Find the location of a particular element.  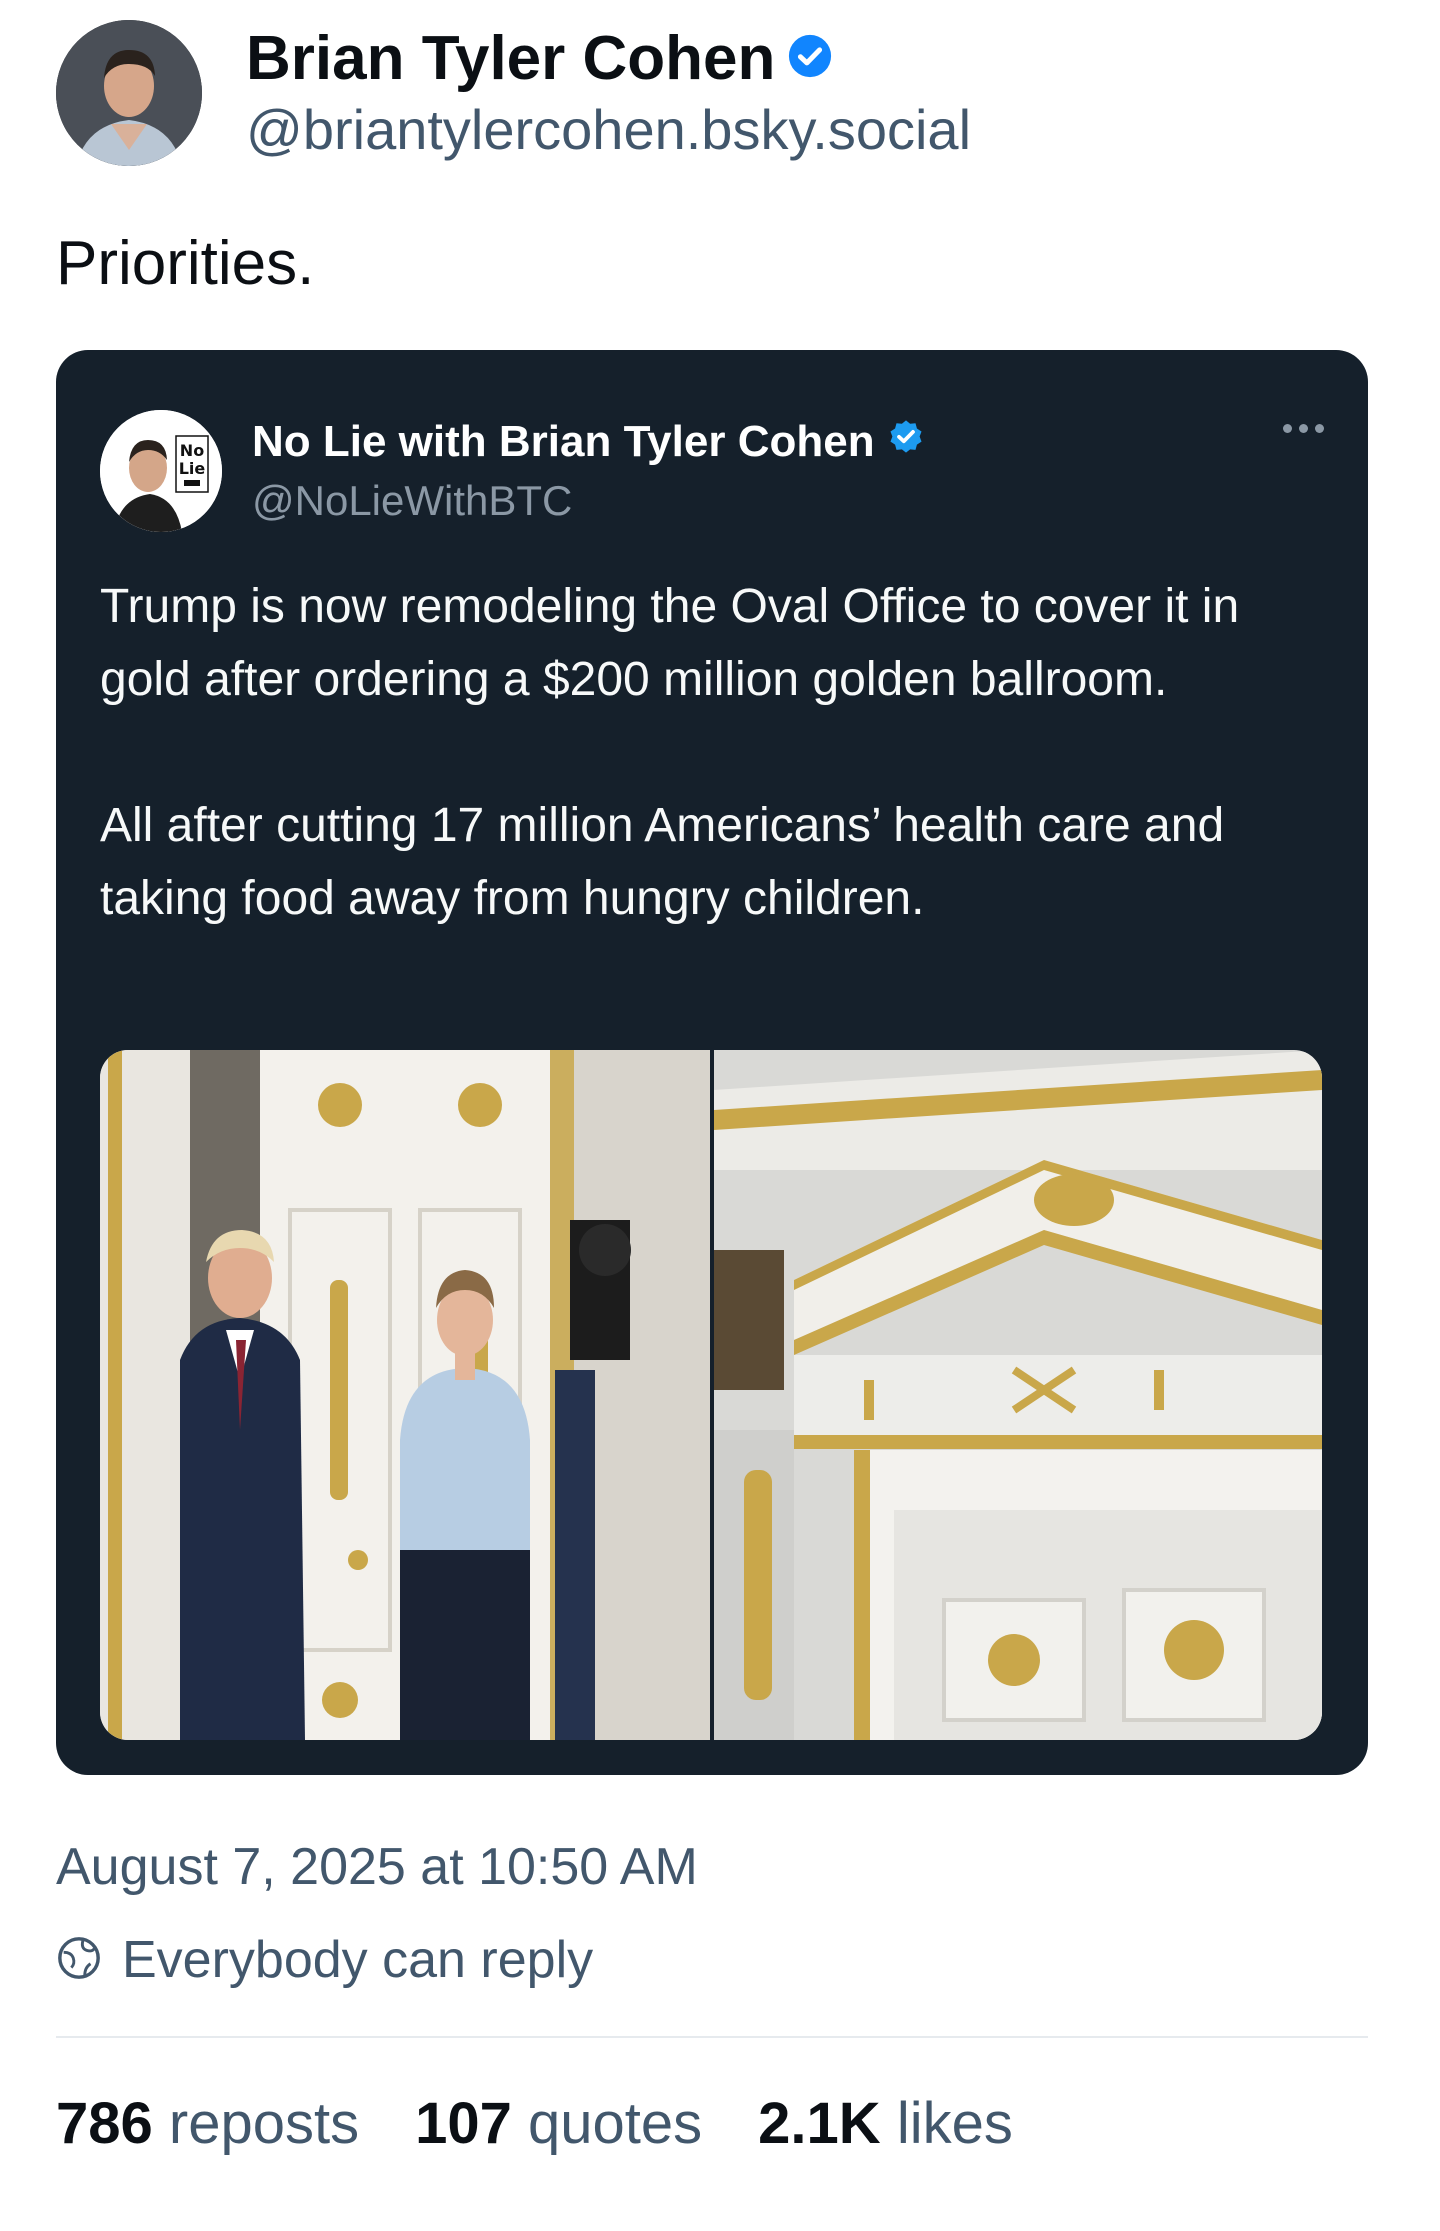

reply-setting-label: Everybody can reply is located at coordinates (358, 1960).